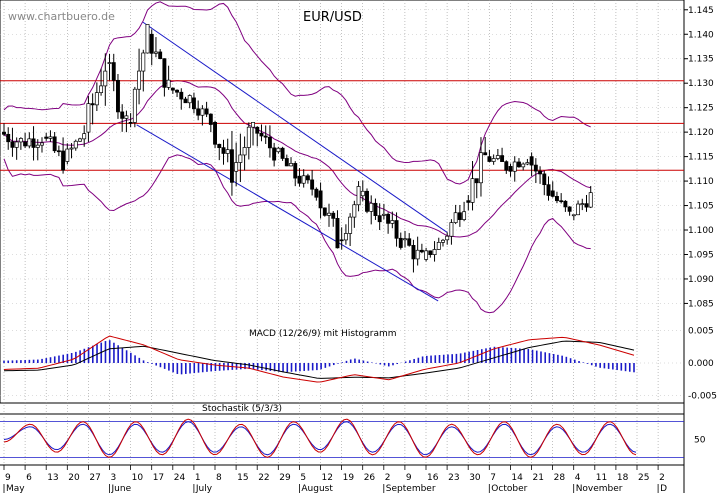 This screenshot has width=723, height=493. I want to click on y-tick-label: 1.140, so click(701, 35).